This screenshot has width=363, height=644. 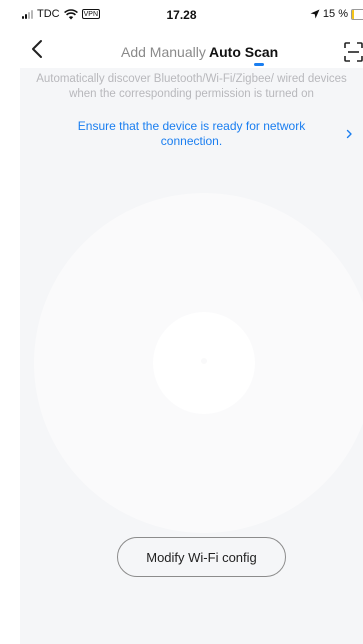 What do you see at coordinates (315, 14) in the screenshot?
I see `location-arrow-icon` at bounding box center [315, 14].